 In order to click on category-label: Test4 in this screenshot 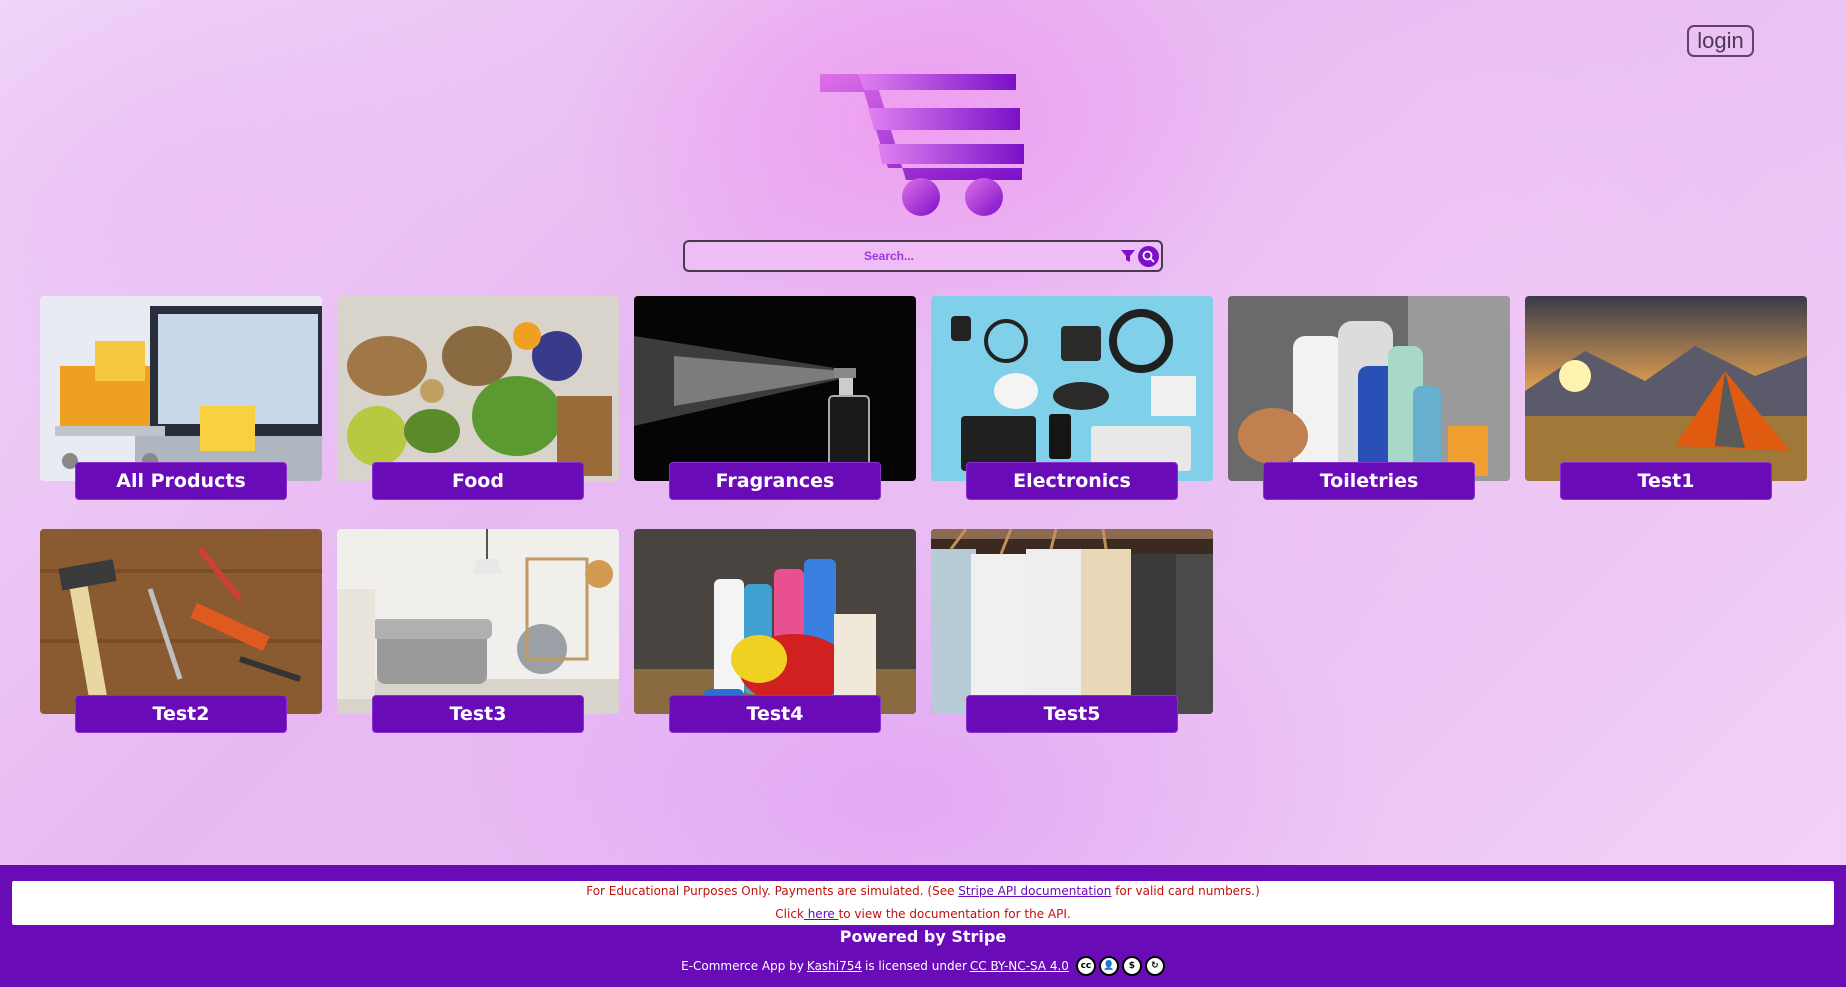, I will do `click(775, 714)`.